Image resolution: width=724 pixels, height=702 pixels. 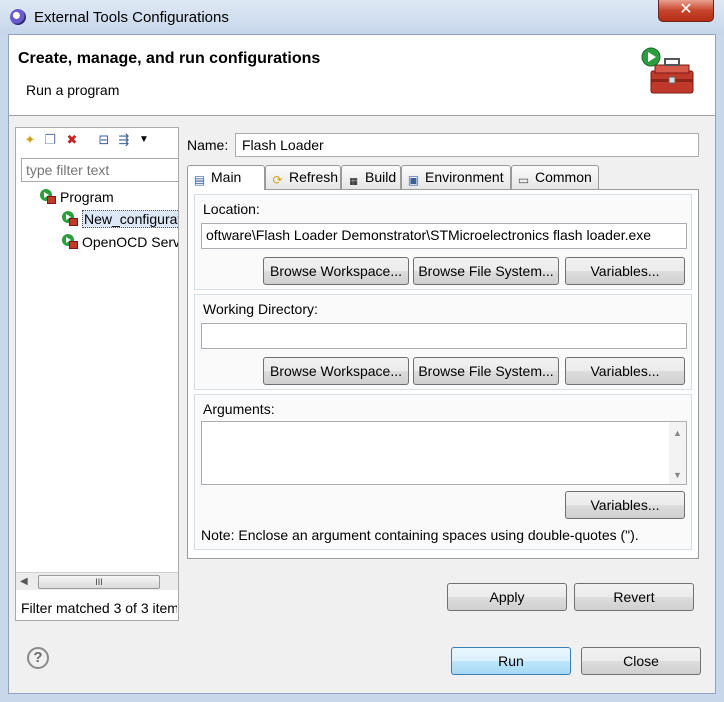 I want to click on tree-item-new-configuration: New_configuration, so click(x=120, y=219).